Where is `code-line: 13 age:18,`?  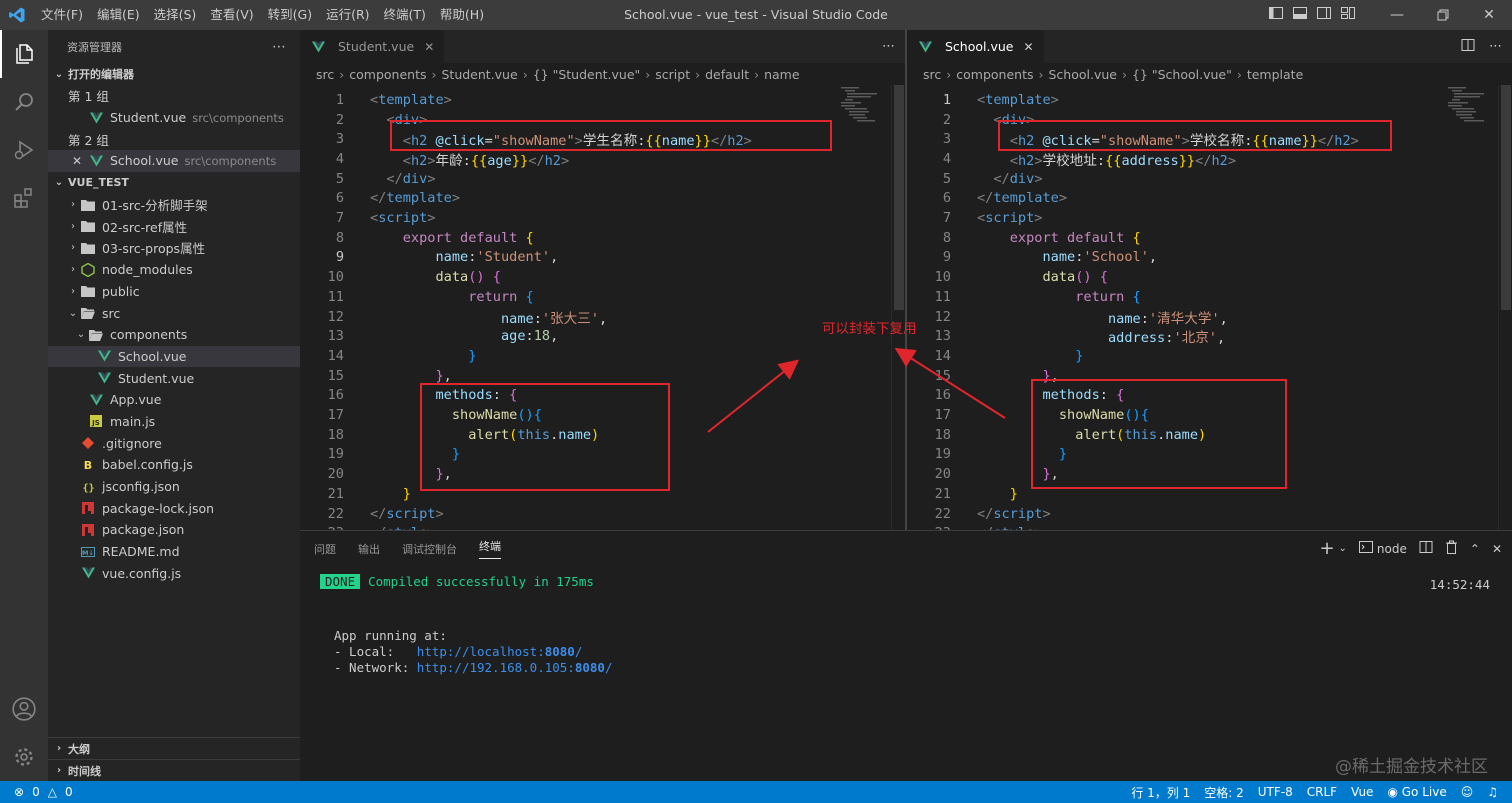 code-line: 13 age:18, is located at coordinates (429, 336).